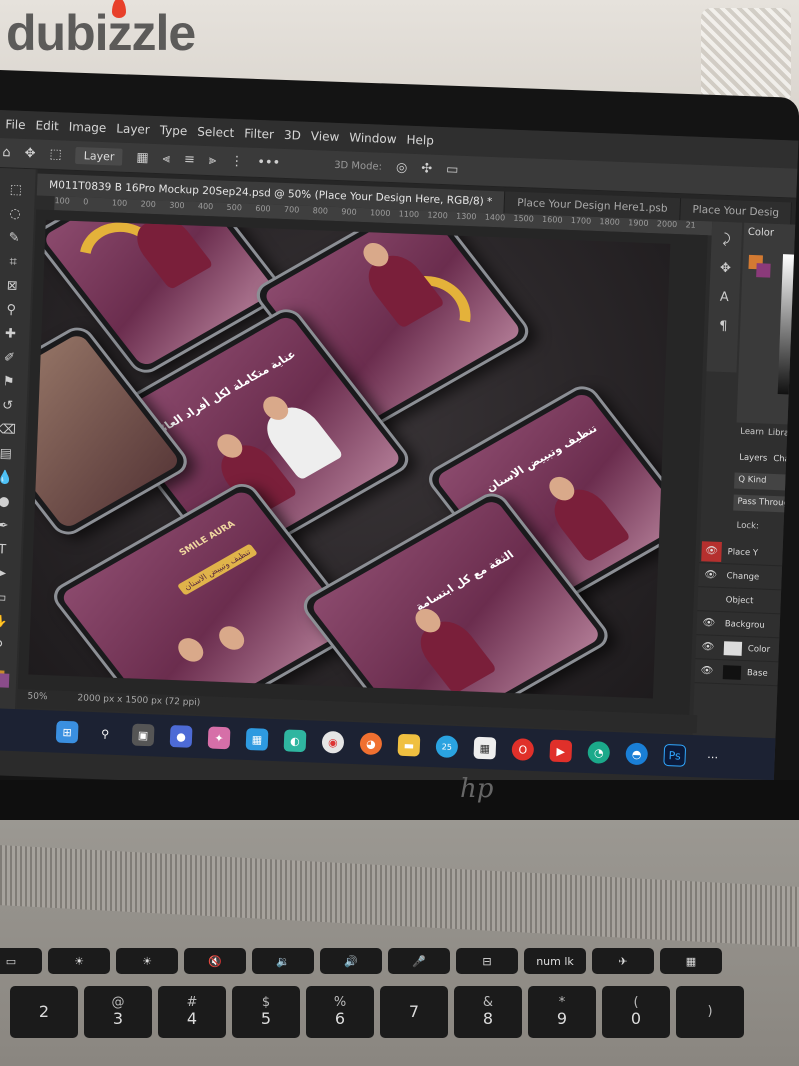 This screenshot has height=1066, width=799. Describe the element at coordinates (295, 741) in the screenshot. I see `widgets-icon: ◐` at that location.